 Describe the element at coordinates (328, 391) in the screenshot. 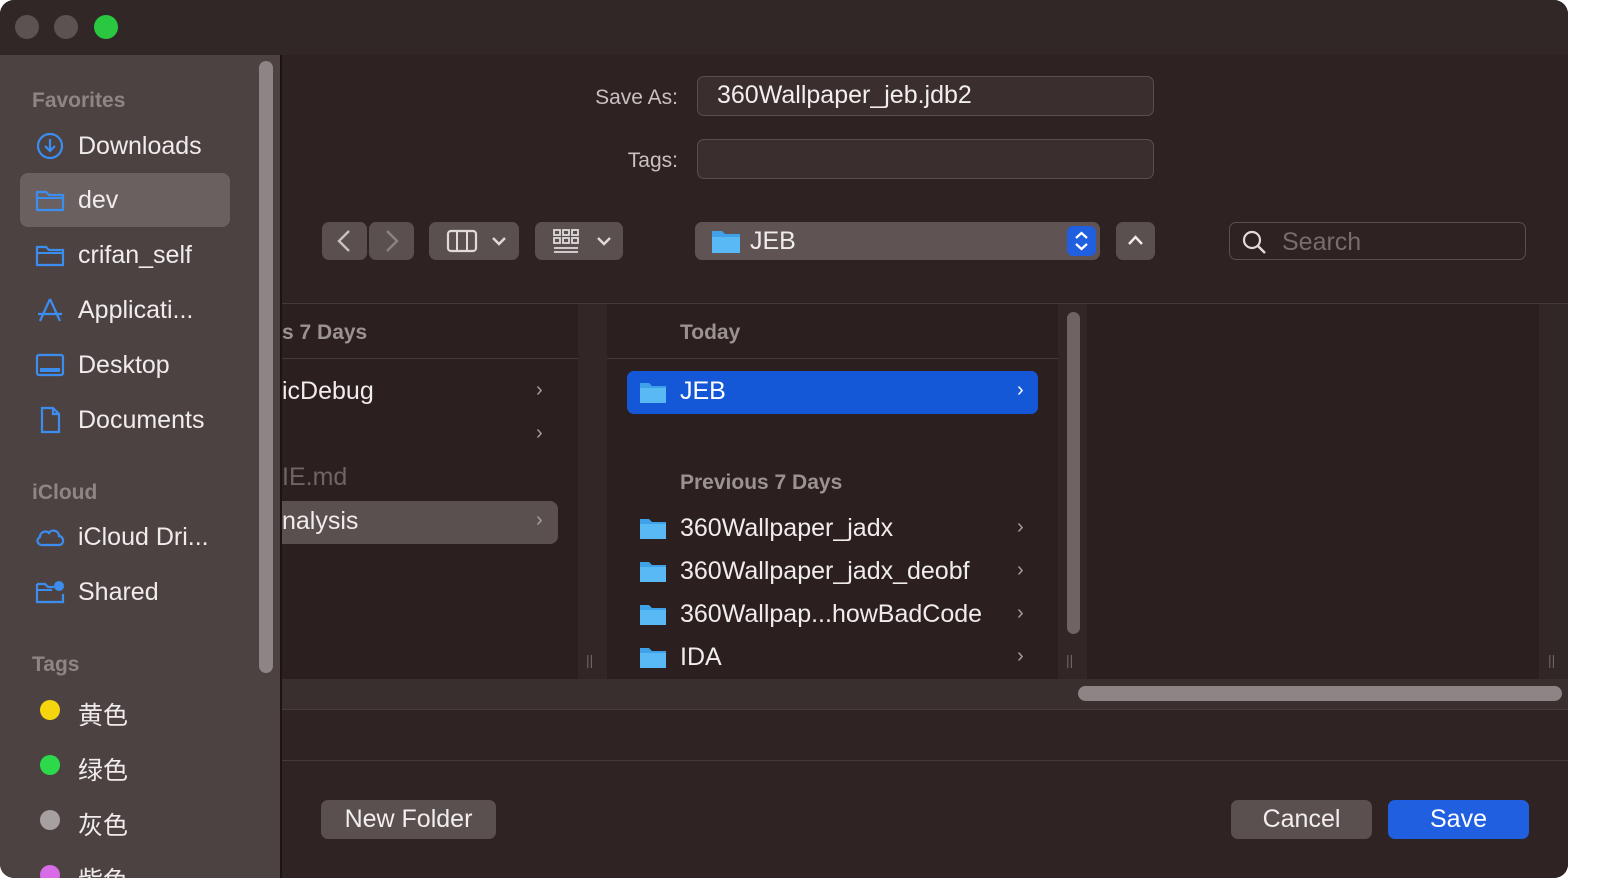

I see `list-item-label: icDebug` at that location.